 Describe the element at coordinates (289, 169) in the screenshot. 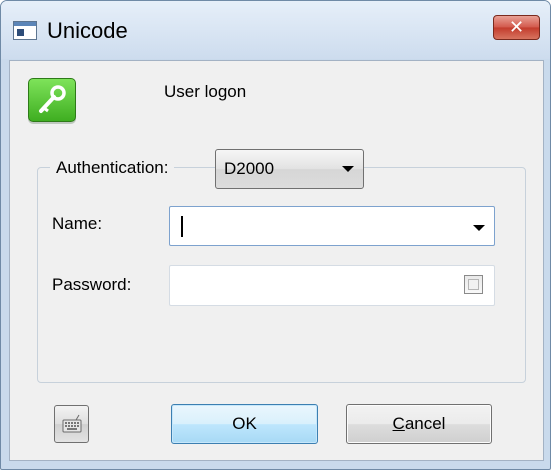

I see `authentication-select: D2000` at that location.